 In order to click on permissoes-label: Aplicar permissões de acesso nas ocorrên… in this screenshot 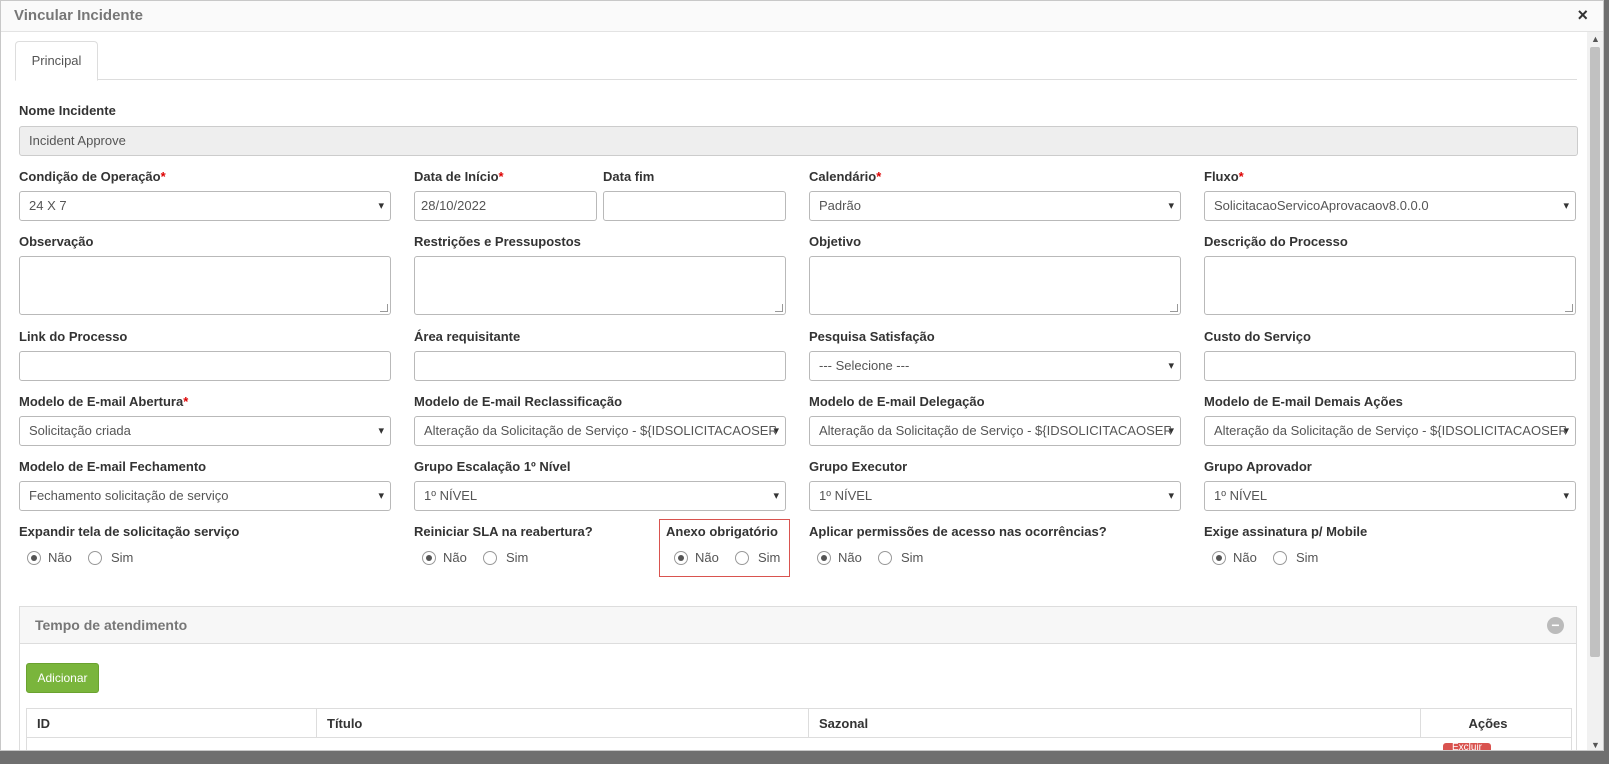, I will do `click(958, 531)`.